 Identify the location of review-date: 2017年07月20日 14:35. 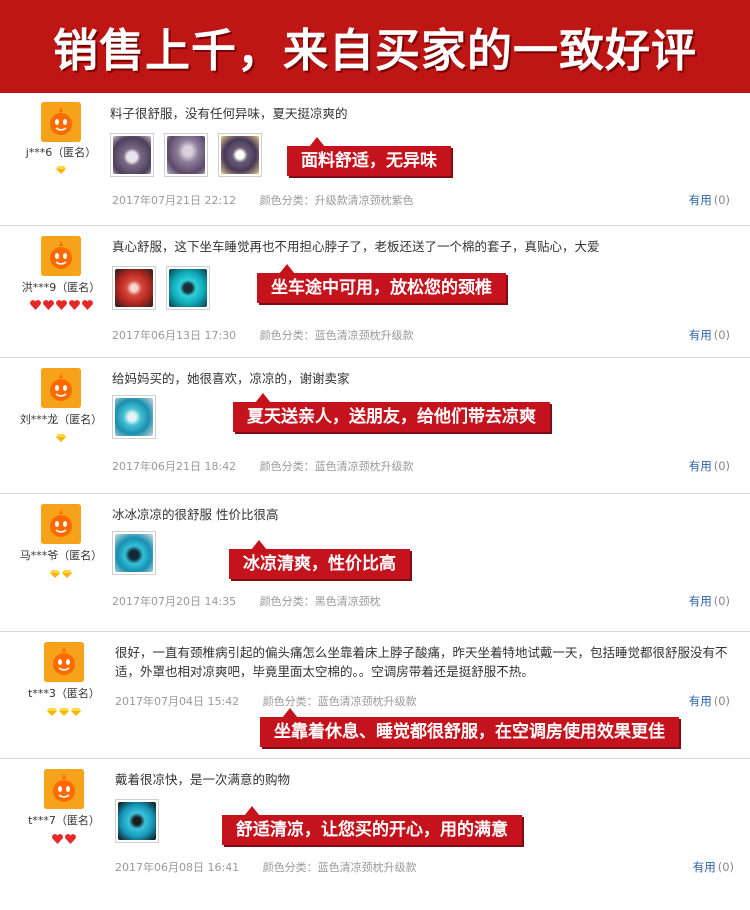
(174, 601).